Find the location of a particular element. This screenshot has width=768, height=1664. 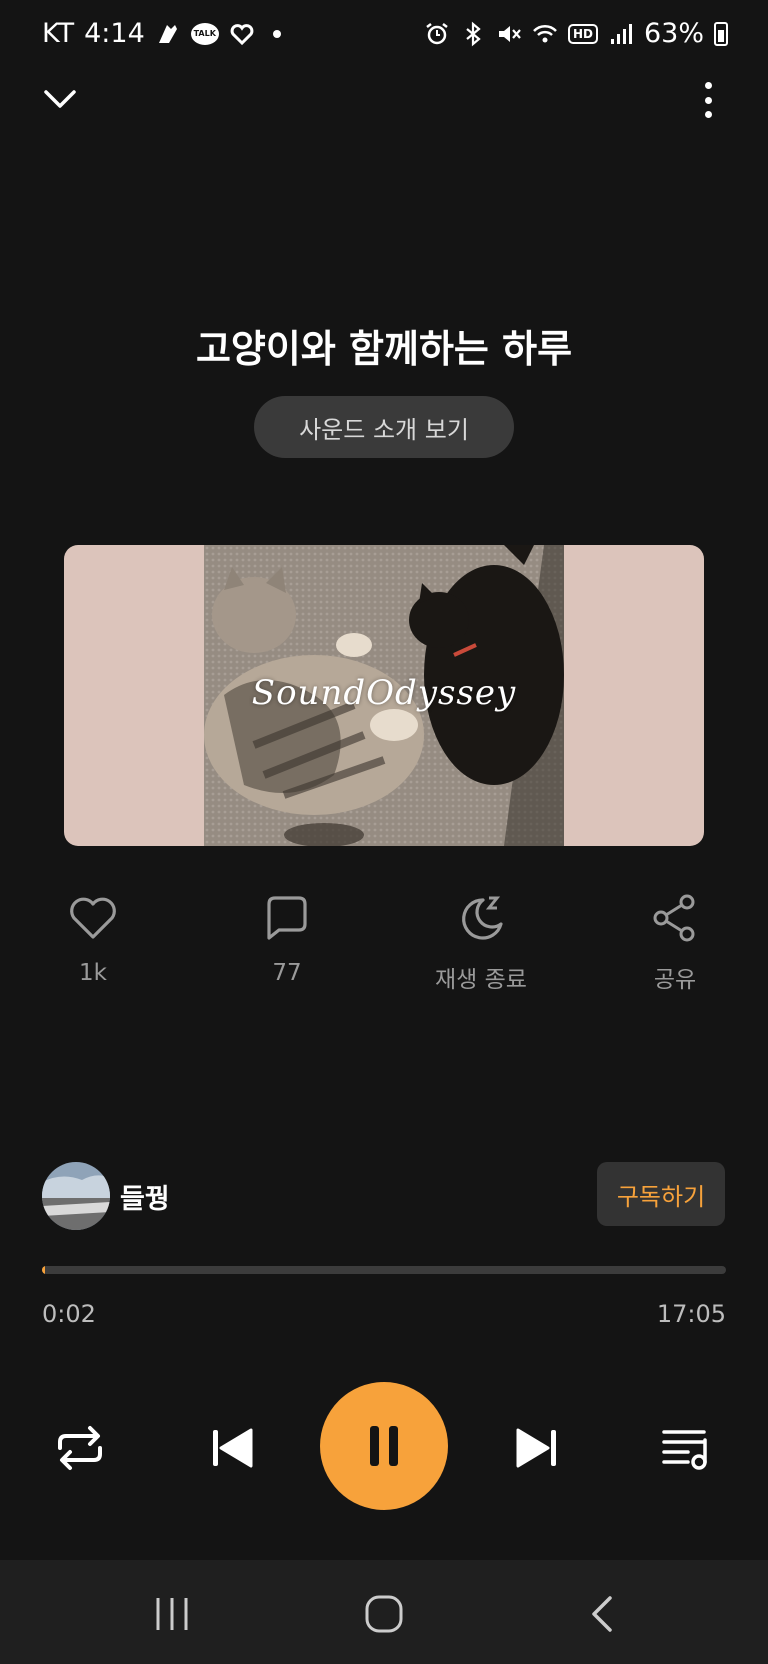

comment-icon is located at coordinates (287, 918).